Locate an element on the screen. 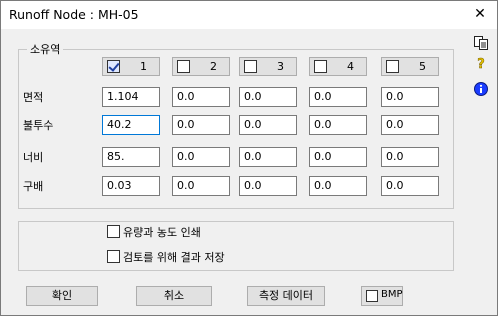 The width and height of the screenshot is (498, 316). value-field-r2-c2: 0.0 is located at coordinates (201, 125).